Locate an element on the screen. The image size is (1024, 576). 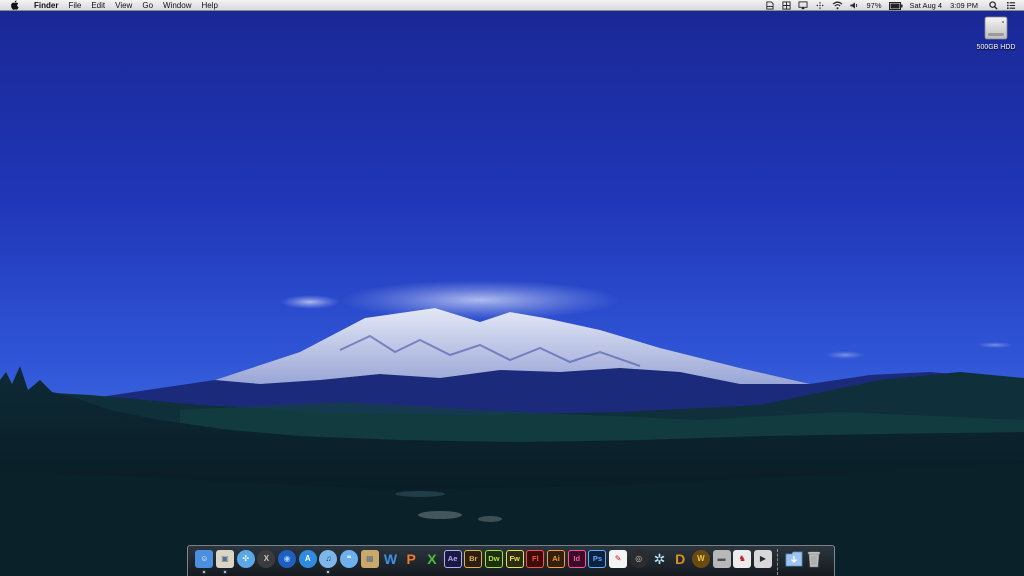
dock-item-globe: ◉ is located at coordinates (287, 562).